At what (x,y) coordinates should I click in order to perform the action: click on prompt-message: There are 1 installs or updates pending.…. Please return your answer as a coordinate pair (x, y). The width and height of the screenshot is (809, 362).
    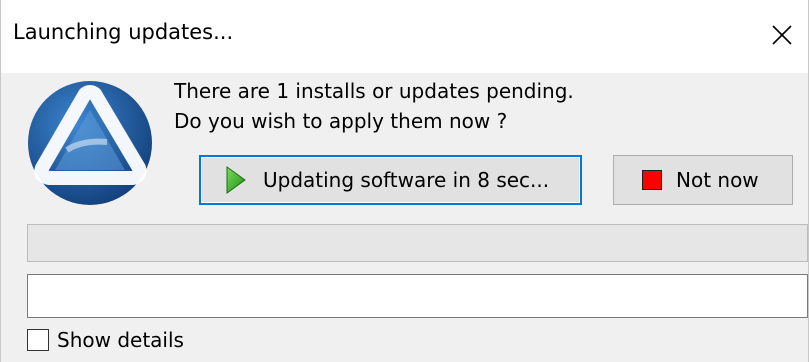
    Looking at the image, I should click on (374, 106).